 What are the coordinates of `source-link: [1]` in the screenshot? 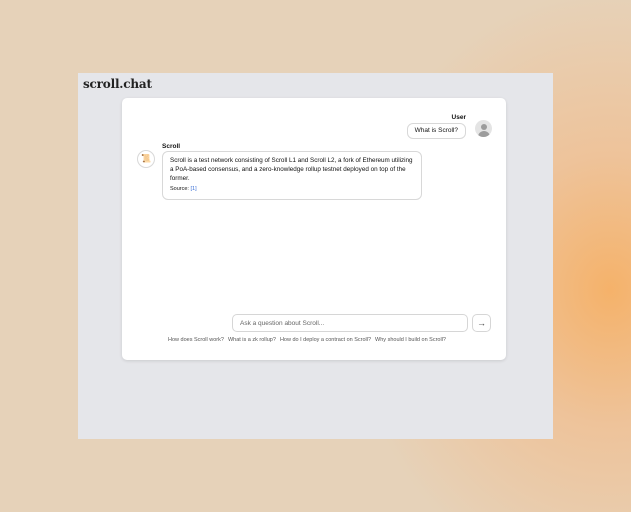 It's located at (194, 189).